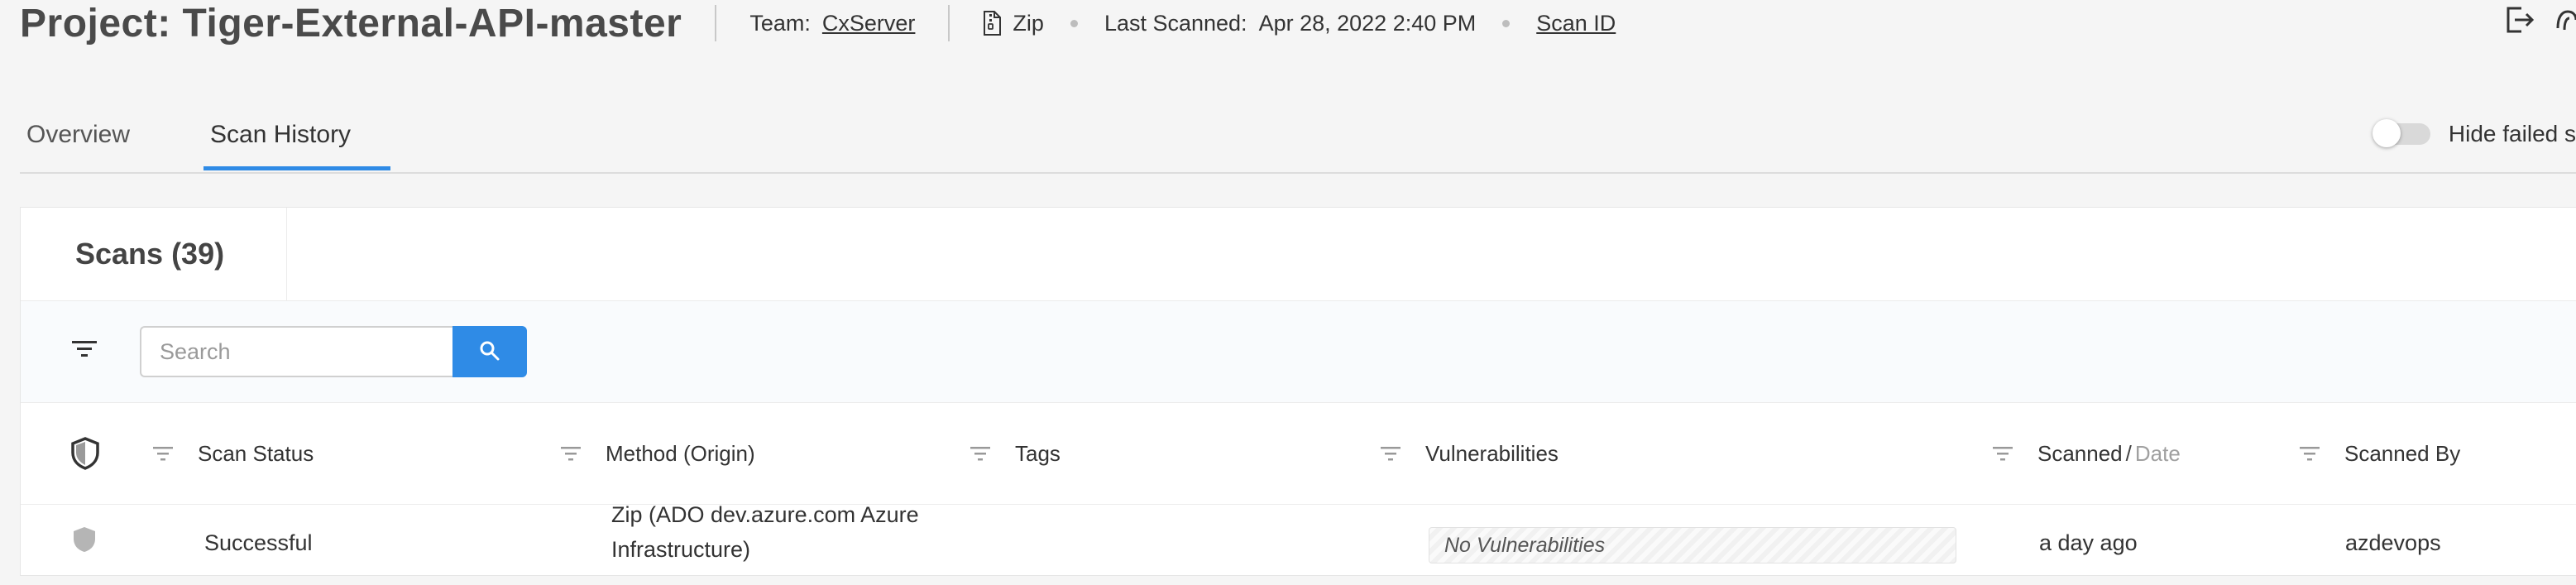  What do you see at coordinates (296, 143) in the screenshot?
I see `tab-scan-history: Scan History` at bounding box center [296, 143].